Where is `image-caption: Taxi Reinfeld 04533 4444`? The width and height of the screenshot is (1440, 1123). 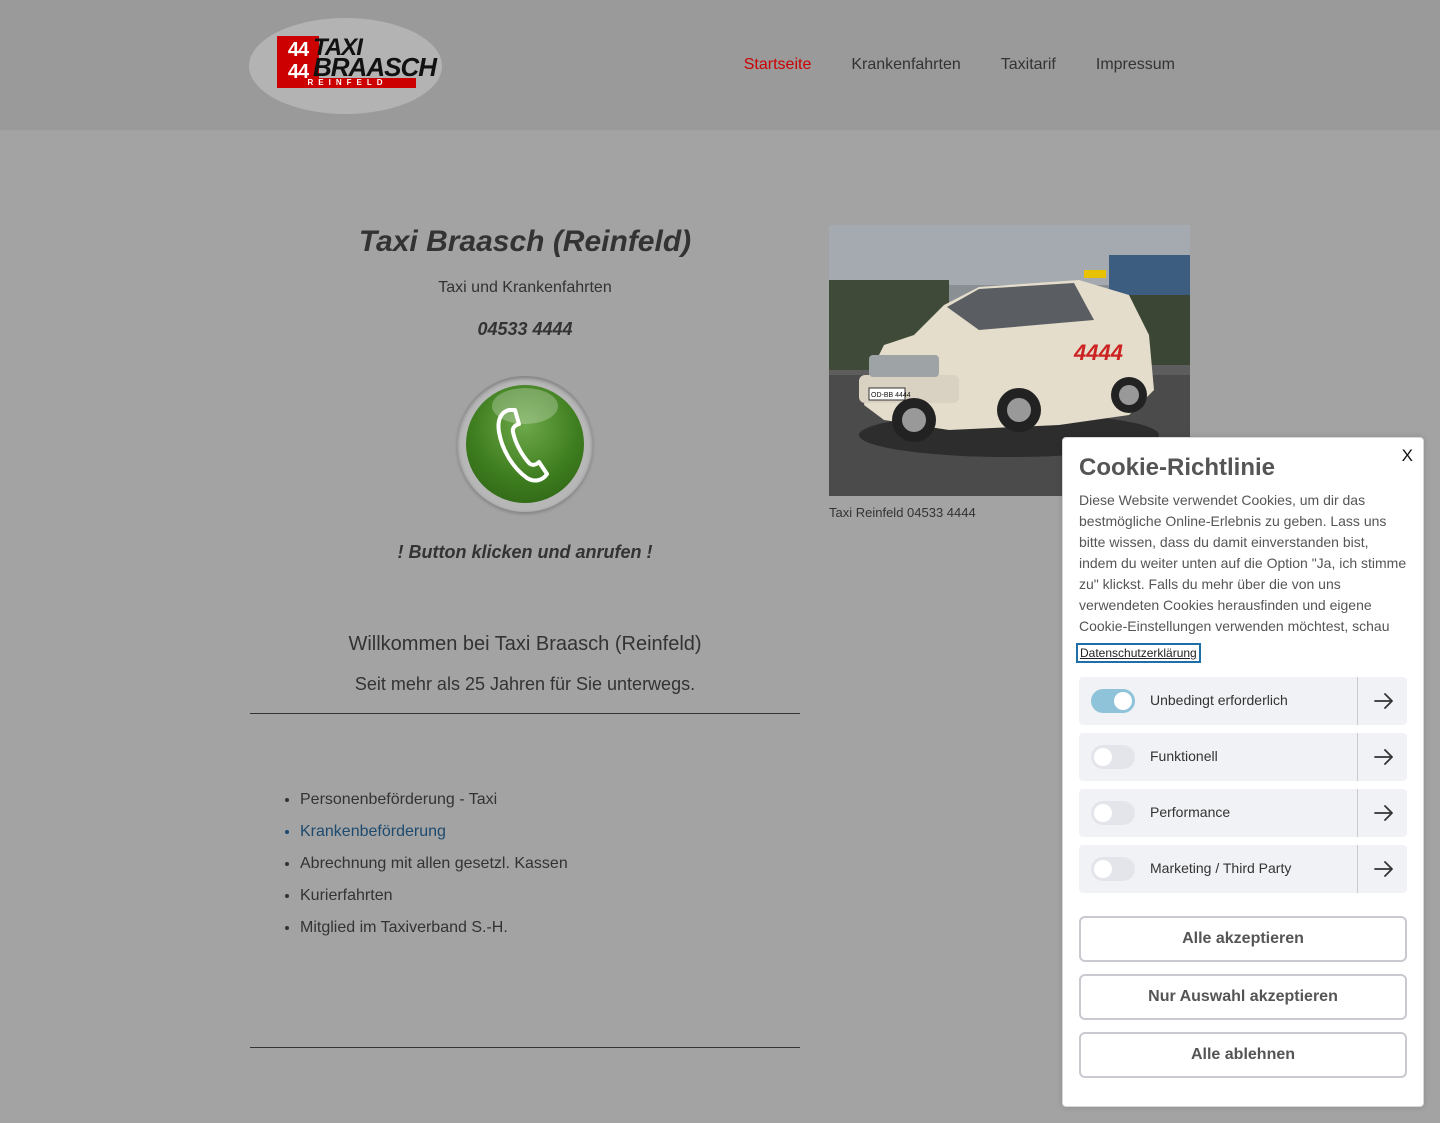 image-caption: Taxi Reinfeld 04533 4444 is located at coordinates (902, 512).